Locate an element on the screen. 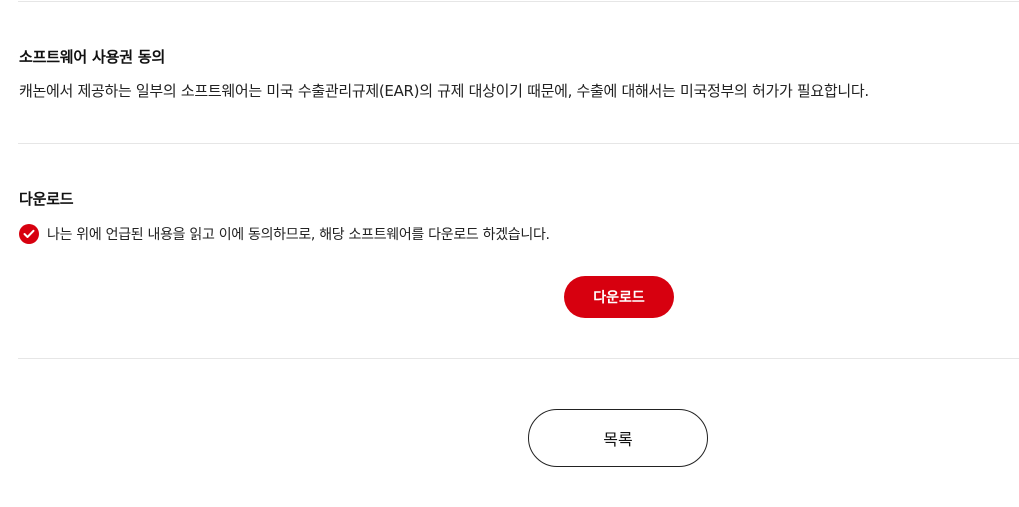  check-circle-icon is located at coordinates (29, 234).